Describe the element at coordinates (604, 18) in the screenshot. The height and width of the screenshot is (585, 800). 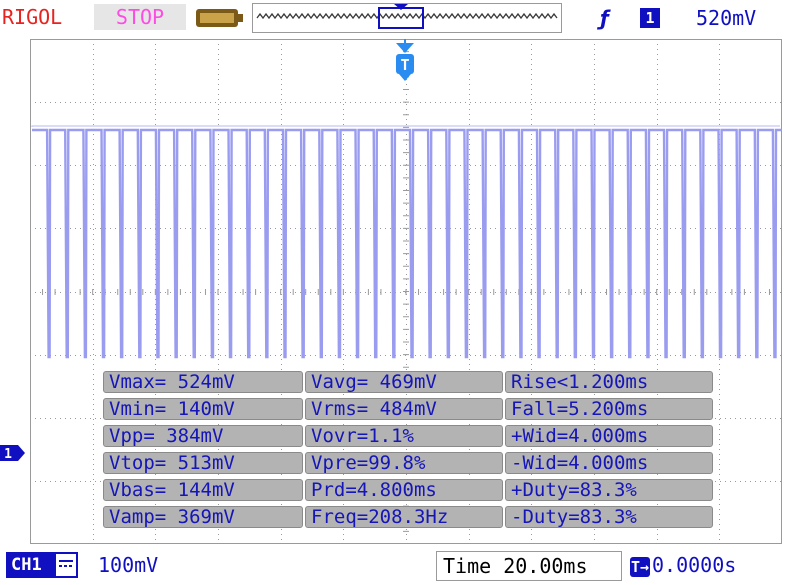
I see `rising-edge-icon: ƒ` at that location.